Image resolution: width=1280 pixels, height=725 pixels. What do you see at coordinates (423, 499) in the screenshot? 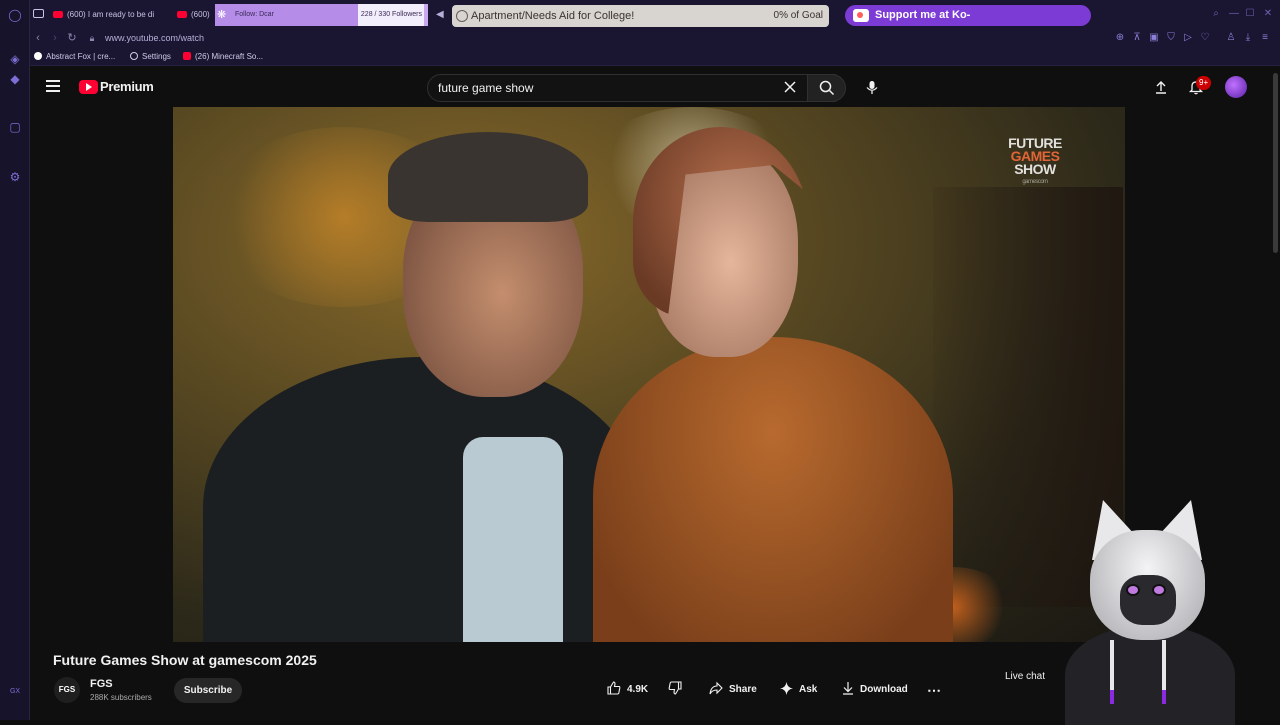
I see `presenter-man` at bounding box center [423, 499].